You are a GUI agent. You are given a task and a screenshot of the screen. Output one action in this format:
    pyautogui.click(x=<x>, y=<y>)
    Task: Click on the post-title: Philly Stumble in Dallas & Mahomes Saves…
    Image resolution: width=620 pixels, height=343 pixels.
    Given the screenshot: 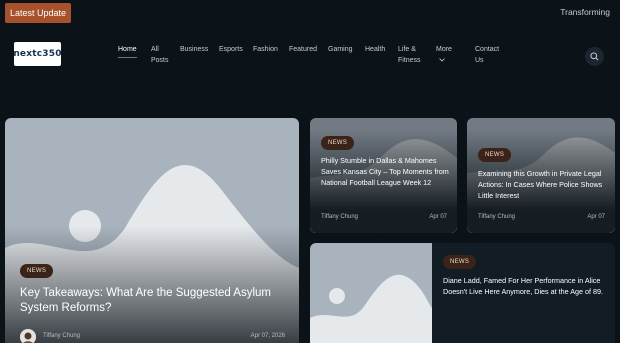 What is the action you would take?
    pyautogui.click(x=386, y=172)
    